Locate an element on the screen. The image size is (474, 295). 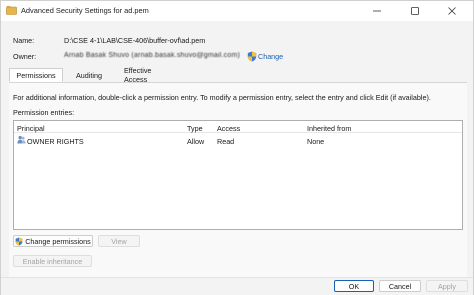
tab-strip: Permissions Auditing Effective Access is located at coordinates (95, 75).